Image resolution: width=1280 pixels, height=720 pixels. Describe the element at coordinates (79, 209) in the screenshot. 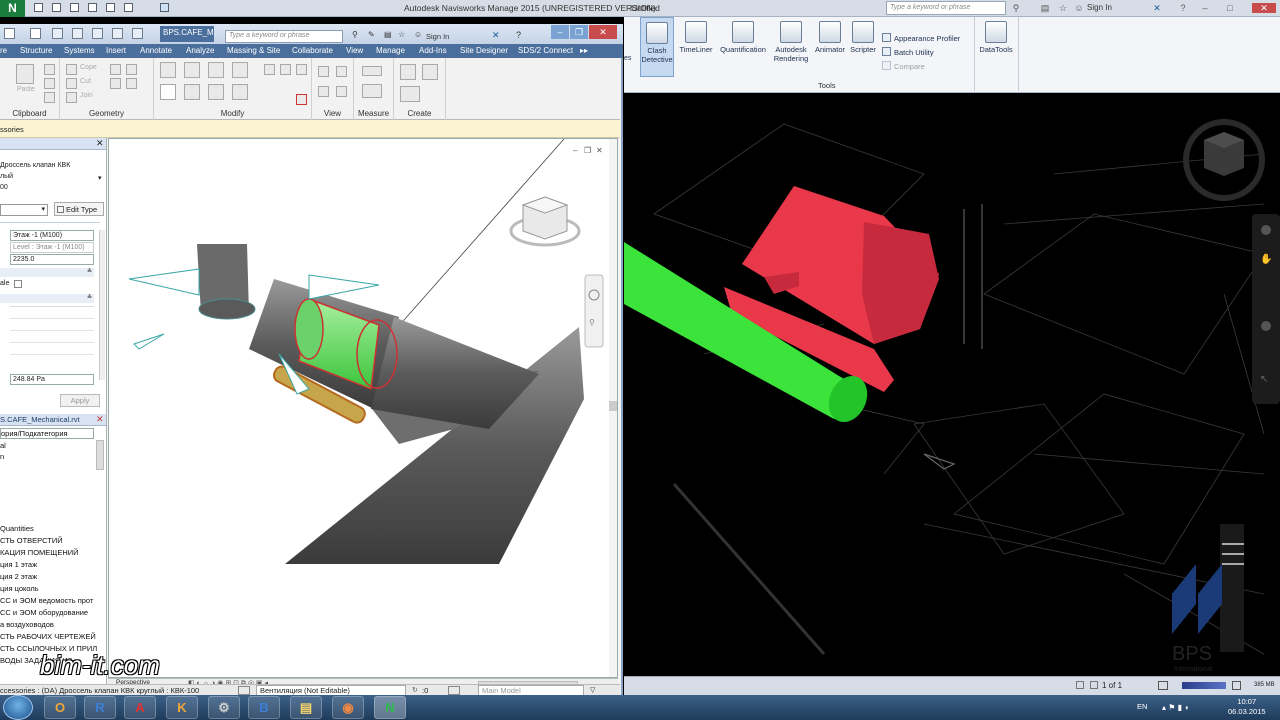

I see `edit-type-button: Edit Type` at that location.